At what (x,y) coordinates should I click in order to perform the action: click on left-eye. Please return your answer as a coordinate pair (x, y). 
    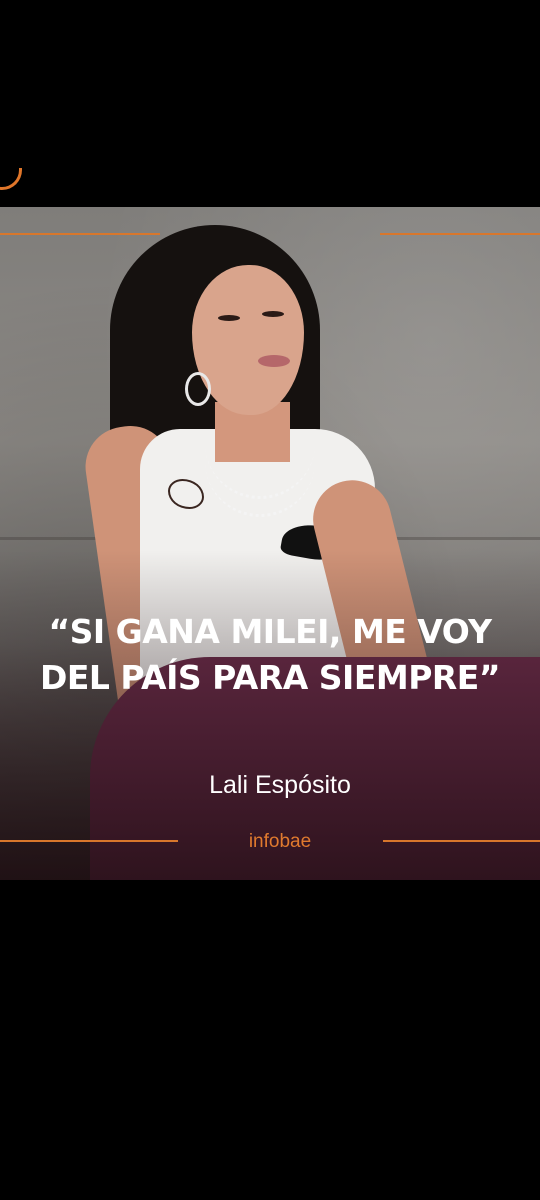
    Looking at the image, I should click on (229, 318).